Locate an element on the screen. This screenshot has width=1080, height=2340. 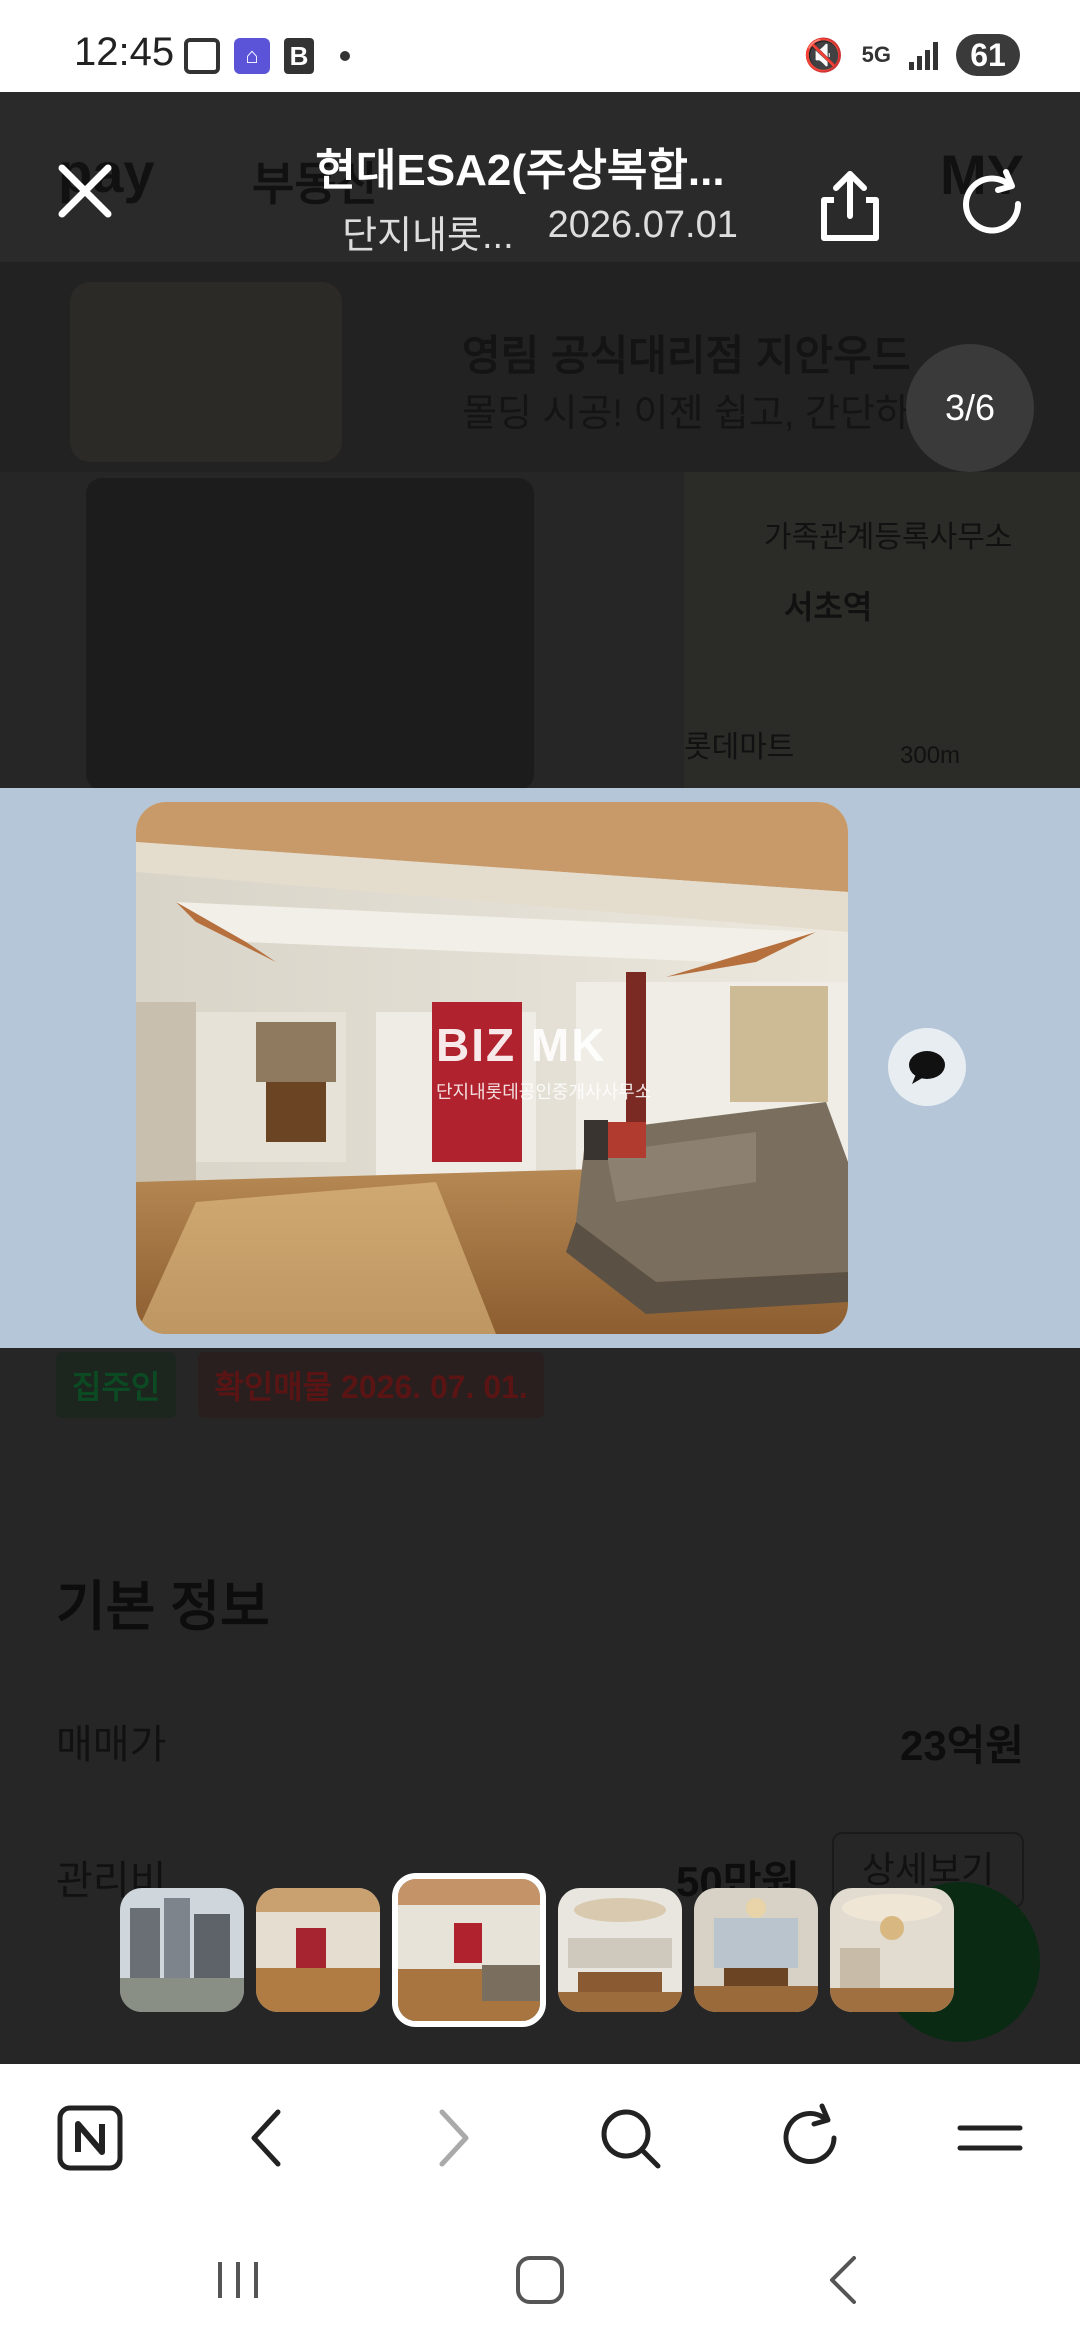
map-label: 가족관계등록사무소 is located at coordinates (888, 537).